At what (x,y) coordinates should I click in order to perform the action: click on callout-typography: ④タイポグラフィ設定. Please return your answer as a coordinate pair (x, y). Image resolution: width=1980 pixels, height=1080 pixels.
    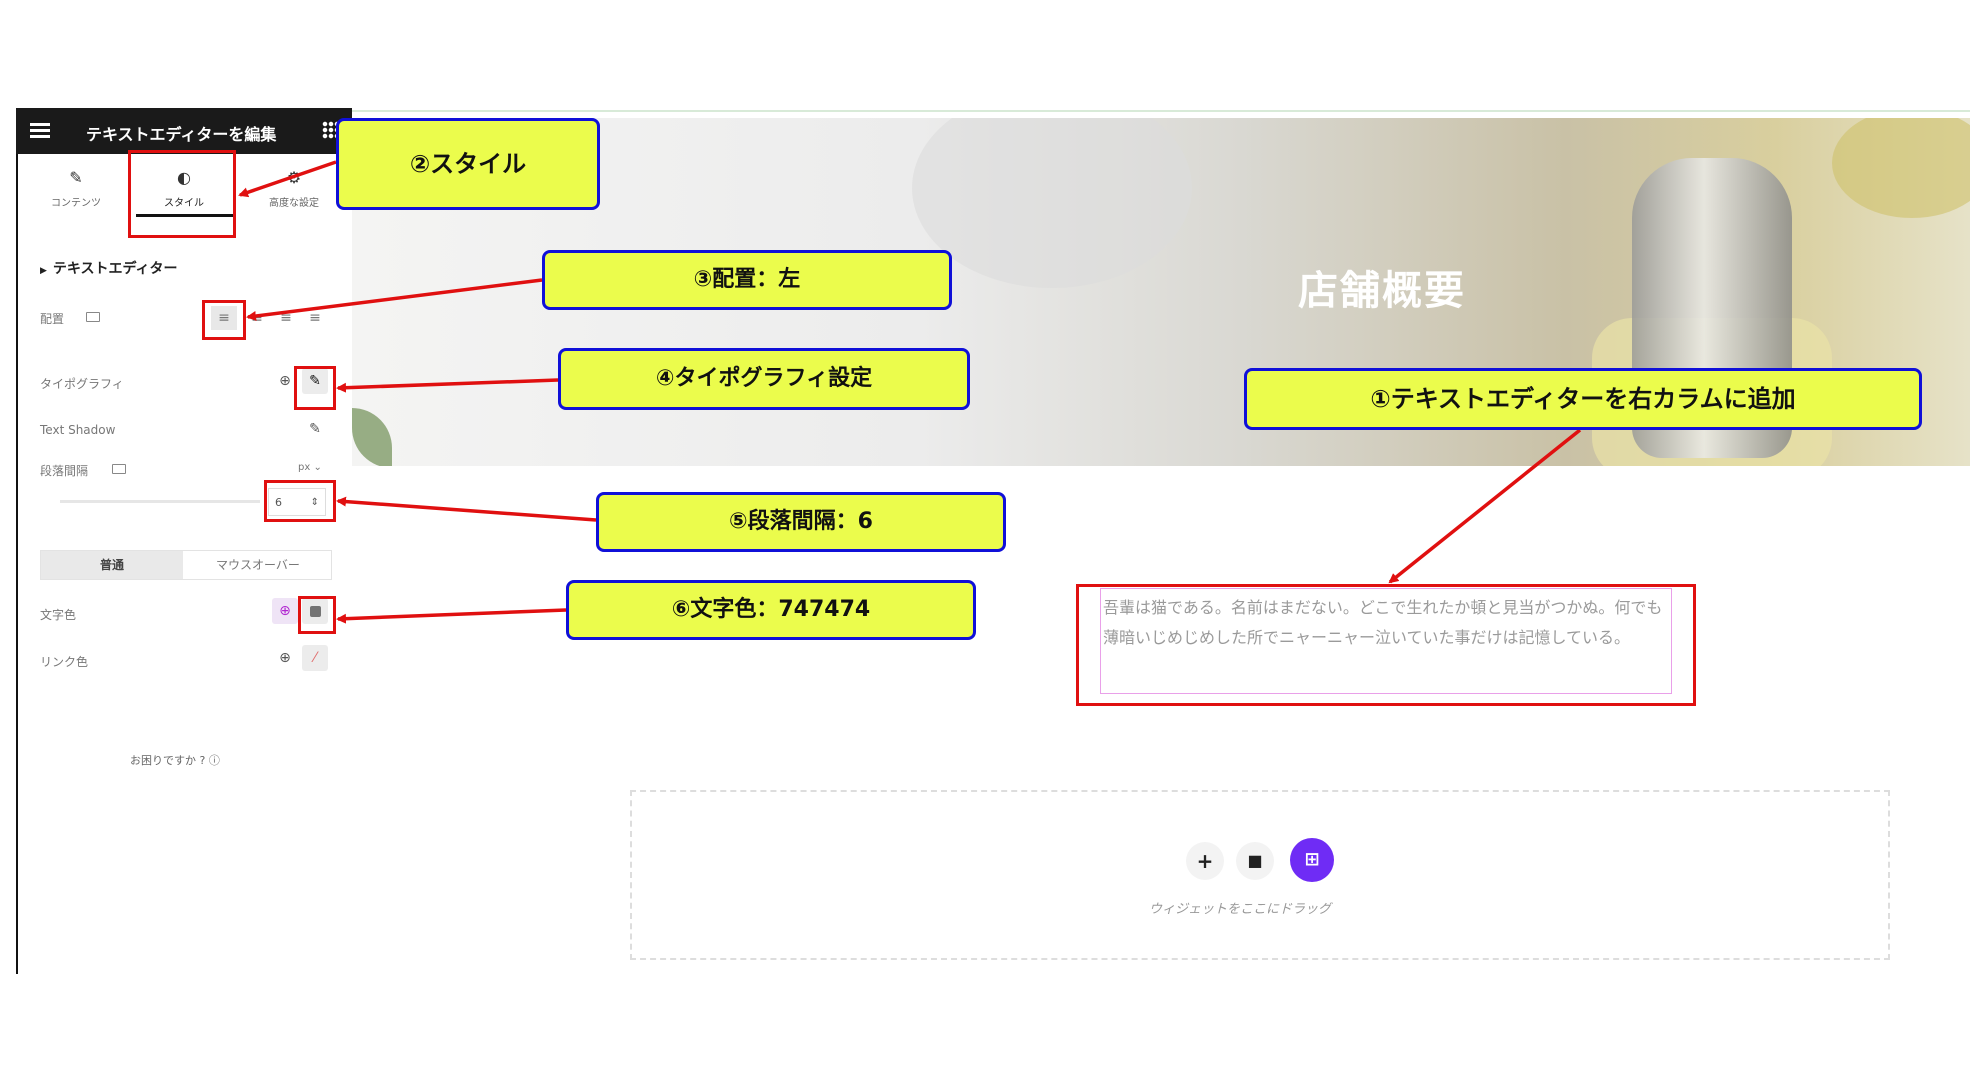
    Looking at the image, I should click on (764, 379).